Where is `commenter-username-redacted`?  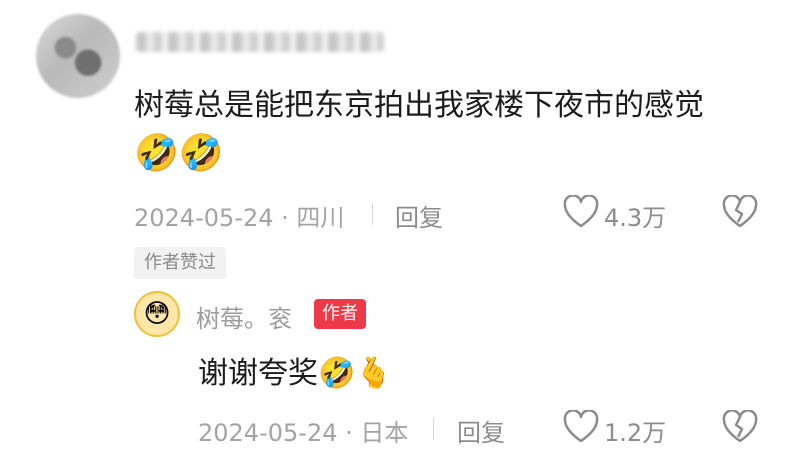 commenter-username-redacted is located at coordinates (260, 42).